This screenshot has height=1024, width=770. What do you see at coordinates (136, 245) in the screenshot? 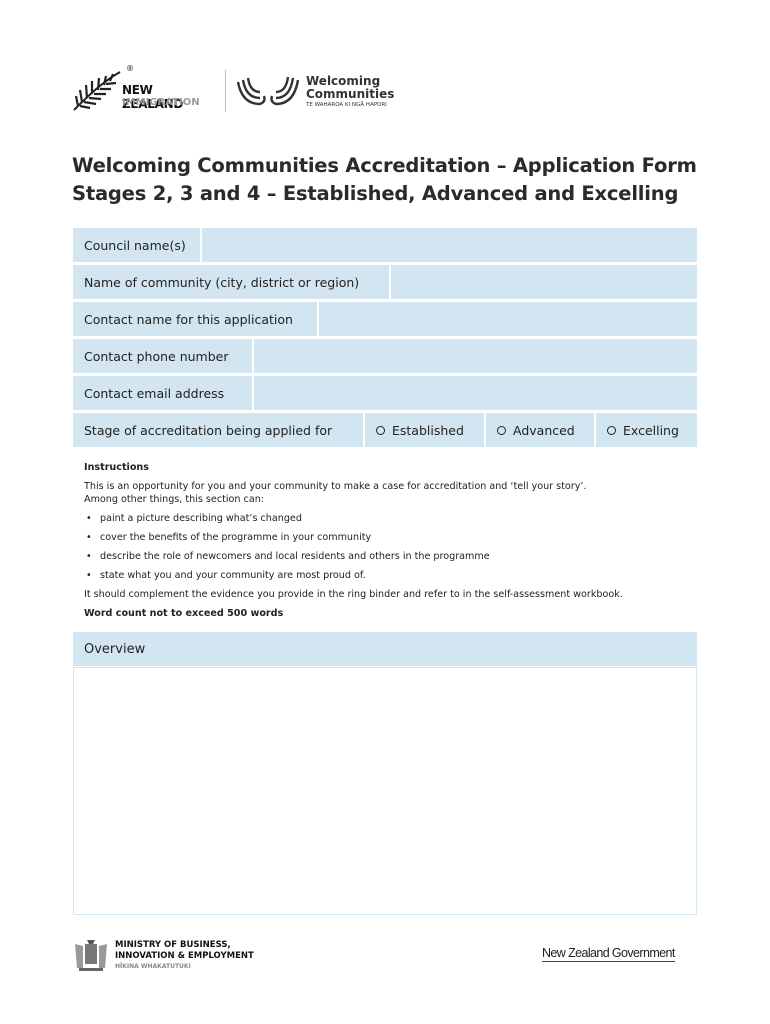
I see `council-label: Council name(s)` at bounding box center [136, 245].